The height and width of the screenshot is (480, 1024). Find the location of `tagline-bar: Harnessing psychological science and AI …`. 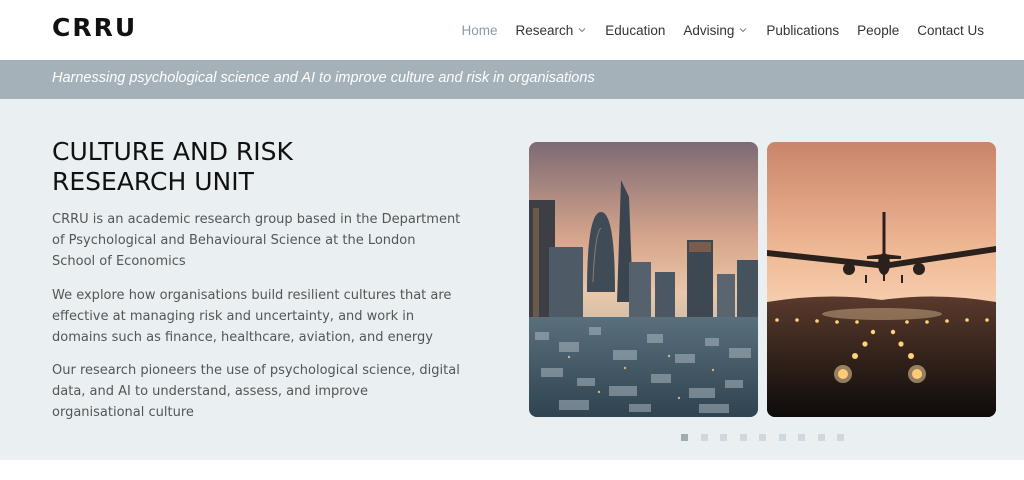

tagline-bar: Harnessing psychological science and AI … is located at coordinates (512, 79).